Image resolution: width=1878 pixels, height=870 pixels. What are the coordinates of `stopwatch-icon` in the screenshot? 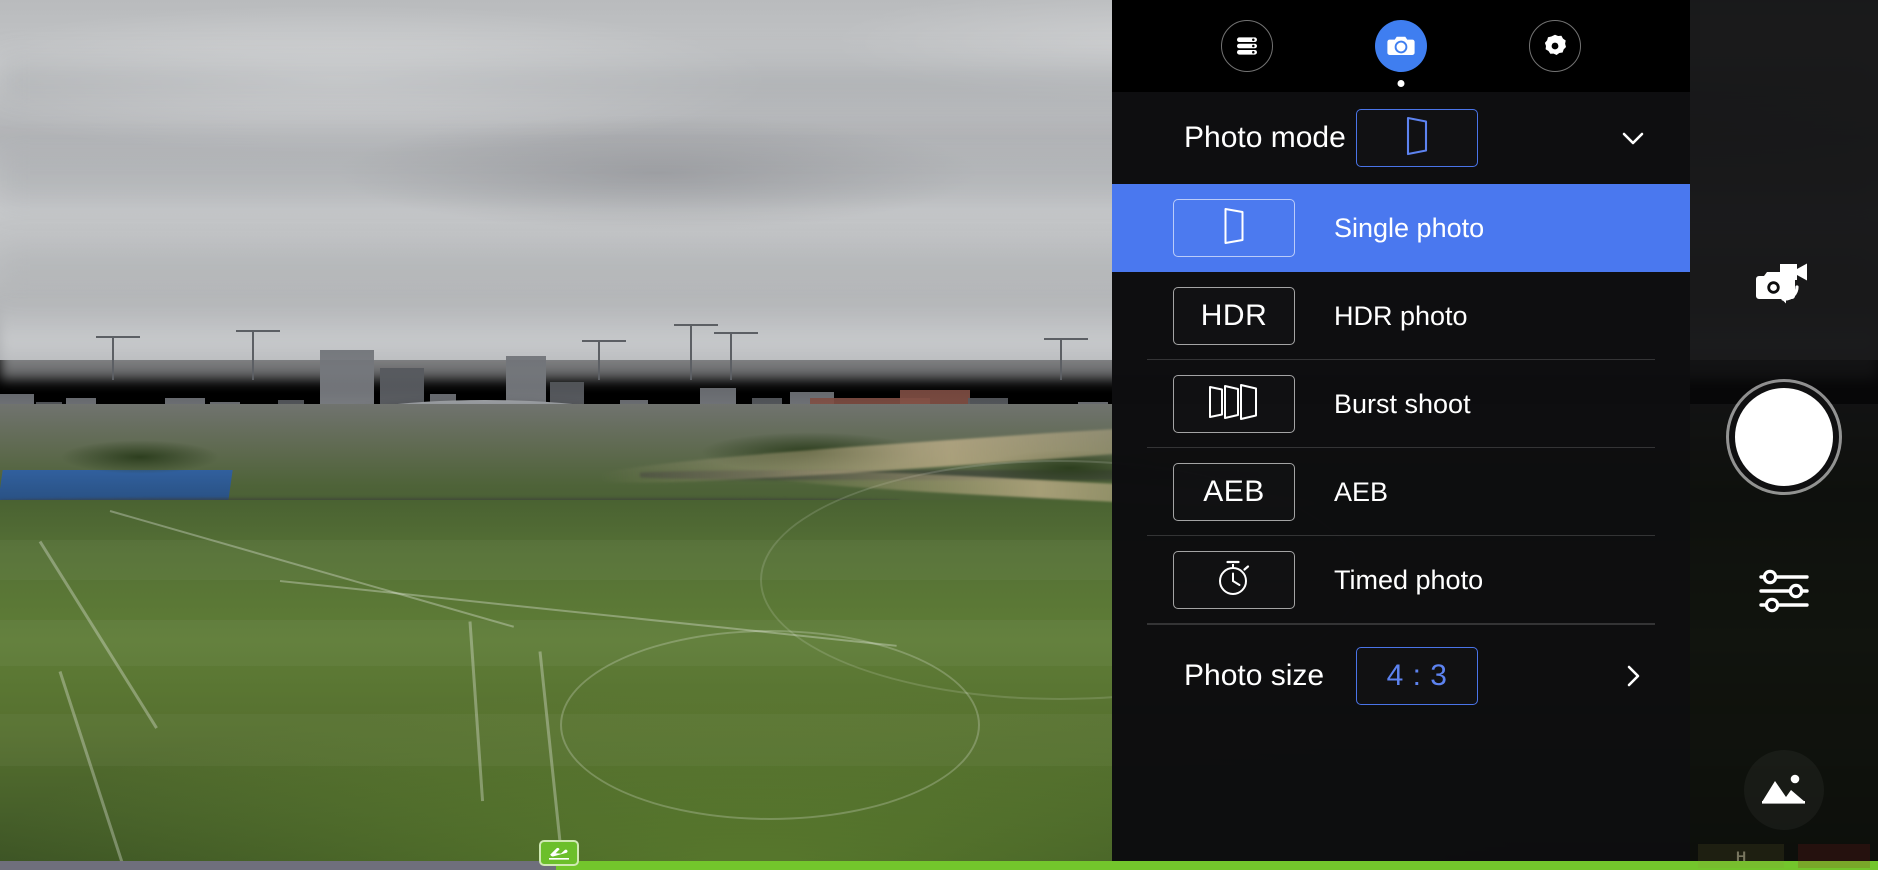 It's located at (1234, 580).